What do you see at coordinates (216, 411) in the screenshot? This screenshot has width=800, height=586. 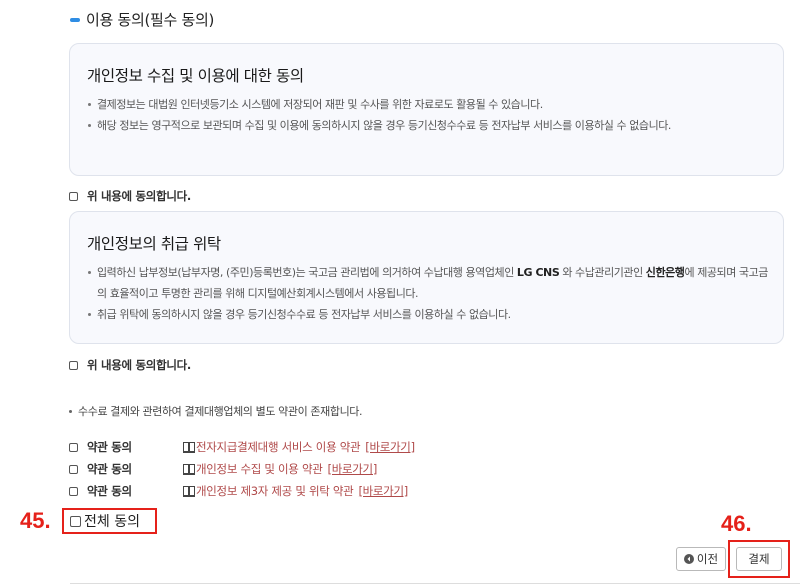 I see `payment-terms-note: 수수료 결제와 관련하여 결제대행업체의 별도 약관이 존재합니다.` at bounding box center [216, 411].